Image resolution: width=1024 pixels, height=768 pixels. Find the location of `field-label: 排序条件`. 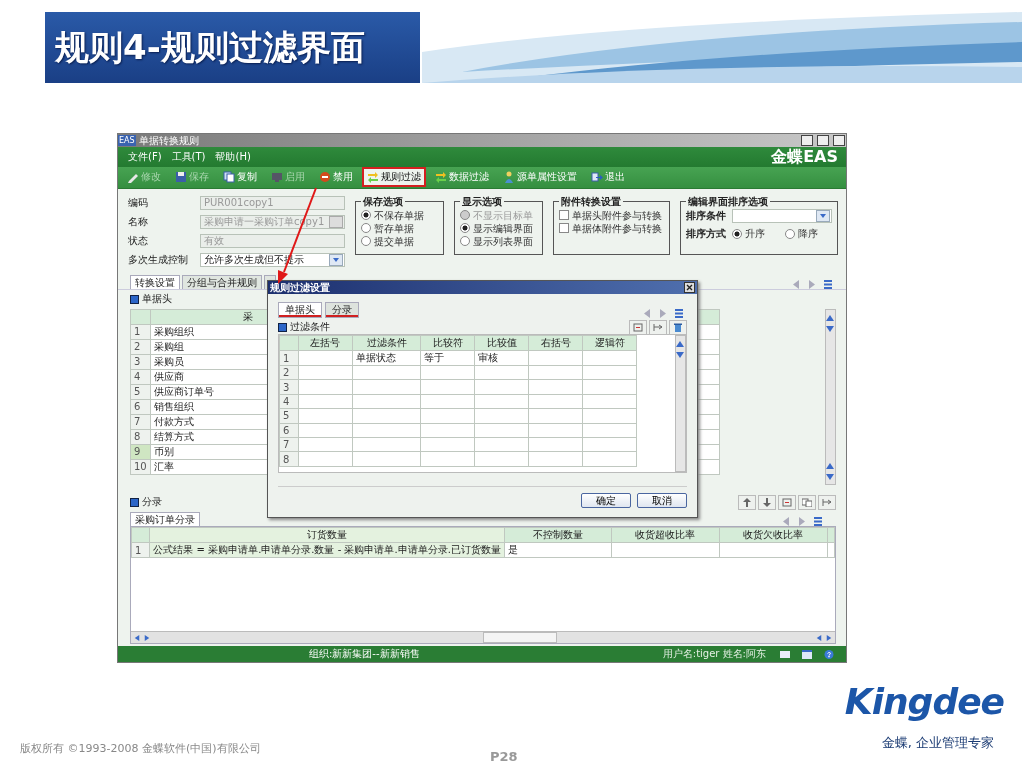

field-label: 排序条件 is located at coordinates (706, 215).